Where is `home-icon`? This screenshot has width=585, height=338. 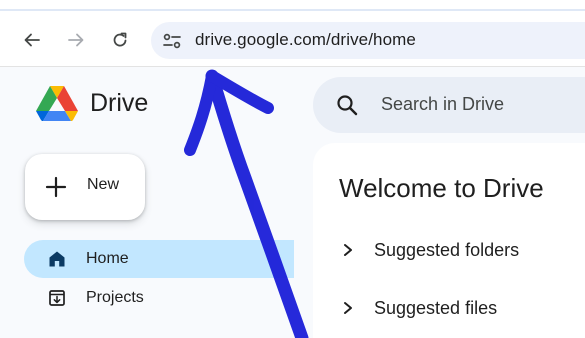 home-icon is located at coordinates (57, 259).